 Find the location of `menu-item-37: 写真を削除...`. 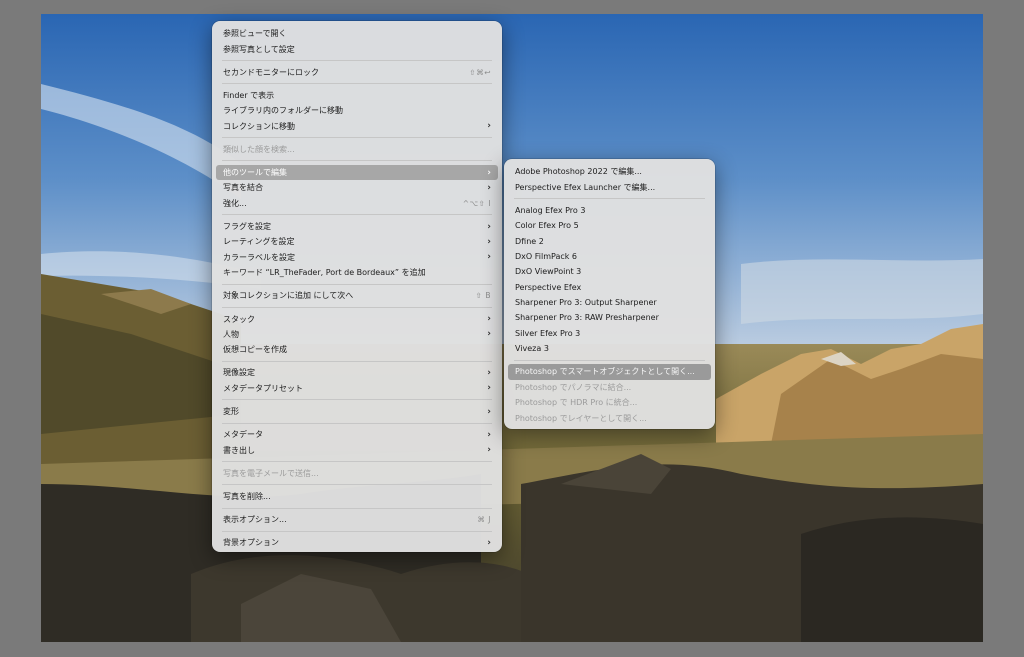

menu-item-37: 写真を削除... is located at coordinates (357, 496).